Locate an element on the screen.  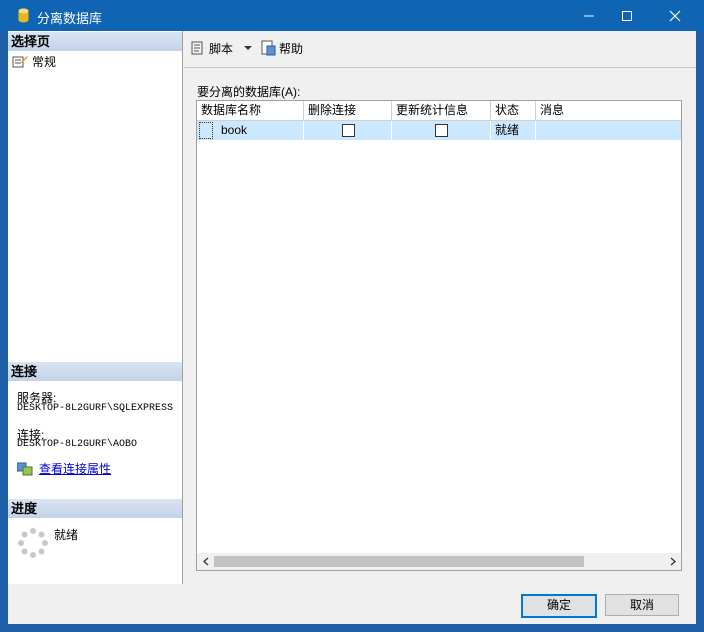
progress-status: 就绪 is located at coordinates (66, 535).